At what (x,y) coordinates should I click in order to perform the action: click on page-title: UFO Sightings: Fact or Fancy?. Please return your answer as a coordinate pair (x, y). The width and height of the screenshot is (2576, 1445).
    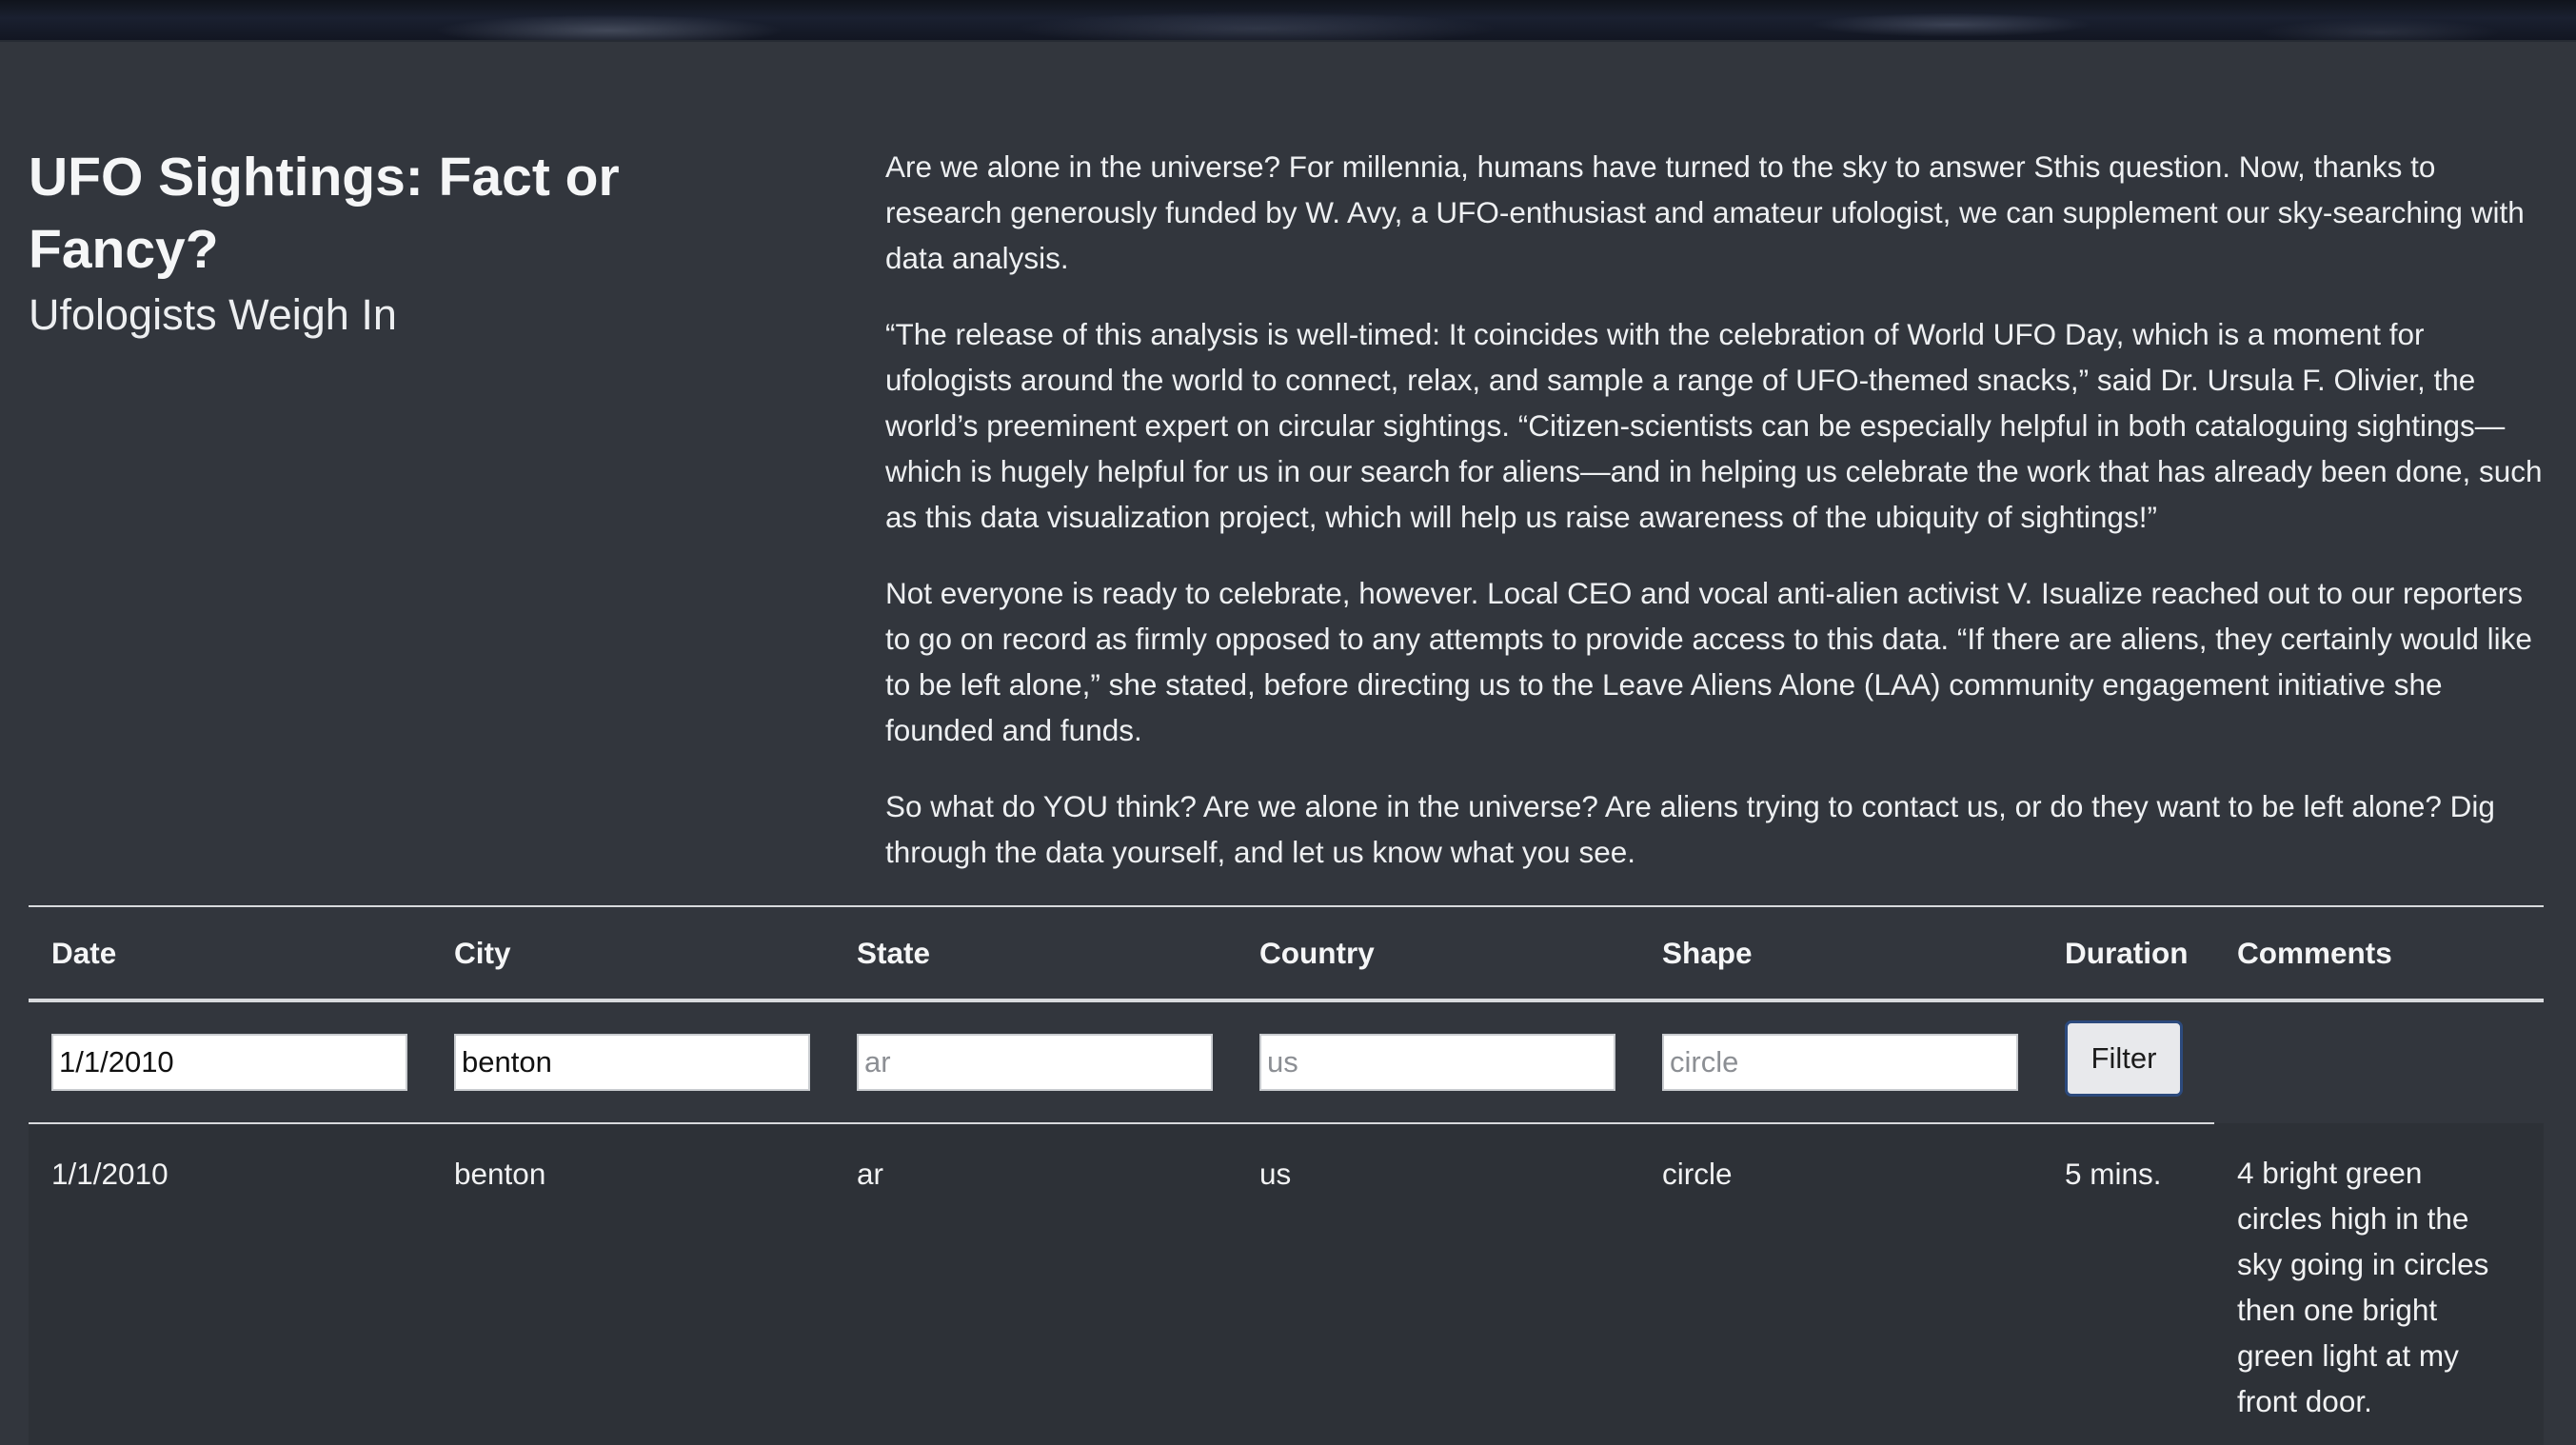
    Looking at the image, I should click on (324, 214).